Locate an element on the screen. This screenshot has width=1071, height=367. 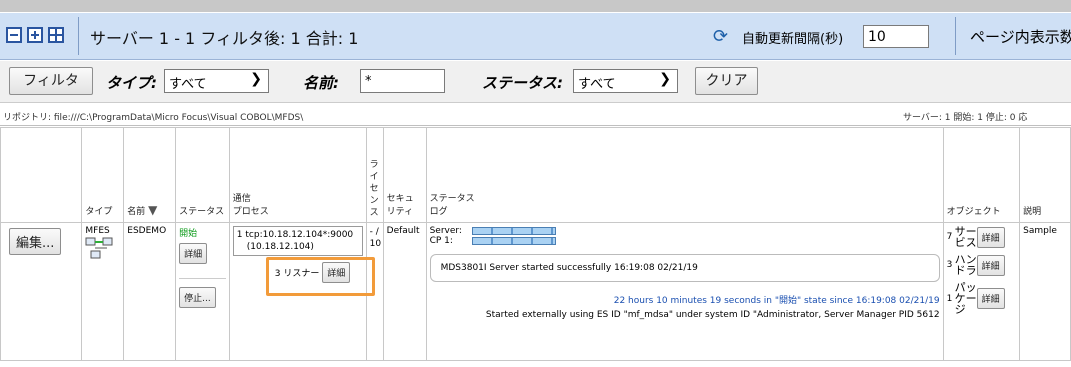
status-detail-button: 詳細 is located at coordinates (193, 253).